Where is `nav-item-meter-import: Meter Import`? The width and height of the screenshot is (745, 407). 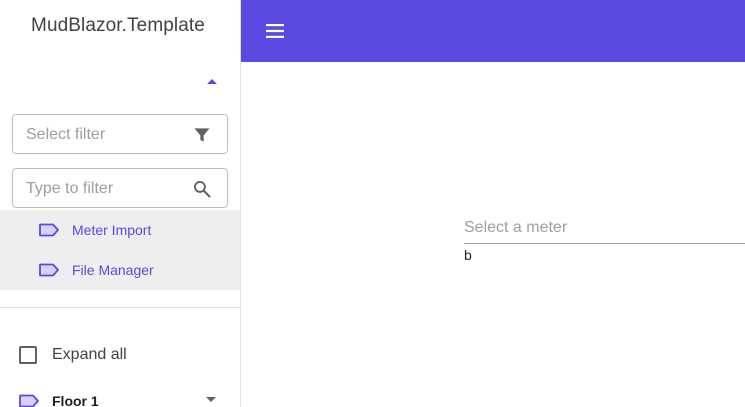 nav-item-meter-import: Meter Import is located at coordinates (120, 230).